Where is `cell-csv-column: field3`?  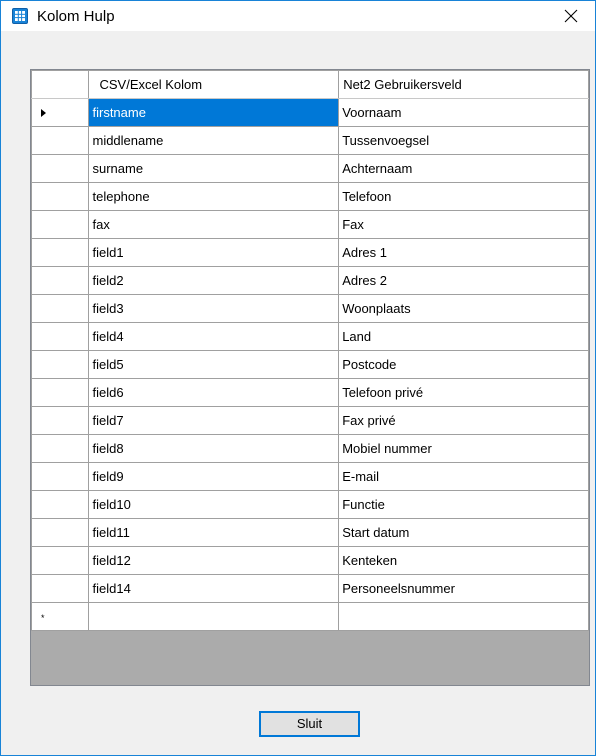
cell-csv-column: field3 is located at coordinates (214, 308).